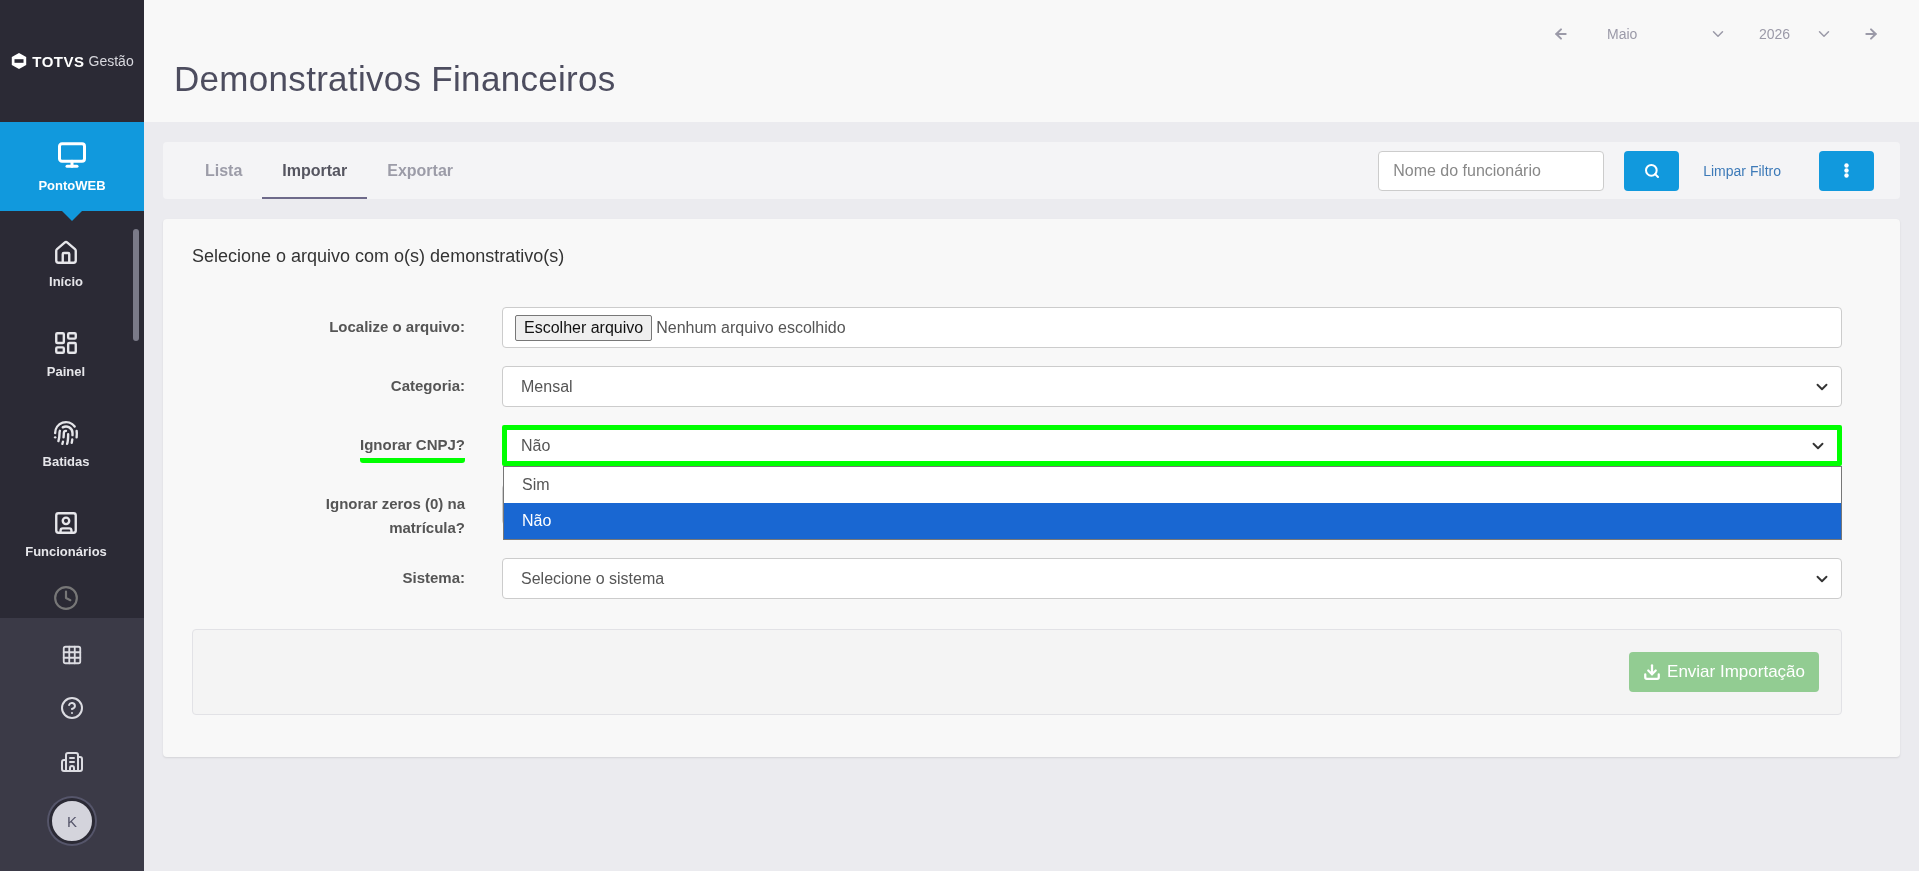 This screenshot has height=871, width=1919. What do you see at coordinates (72, 655) in the screenshot?
I see `apps-grid-icon` at bounding box center [72, 655].